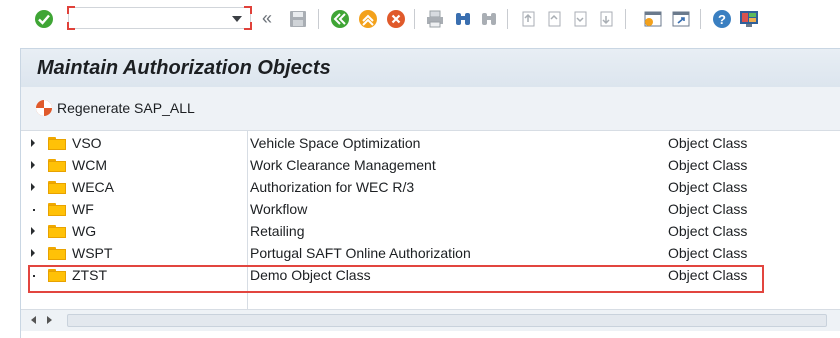 This screenshot has height=338, width=840. I want to click on tree-row: WF Workflow Object Class, so click(430, 210).